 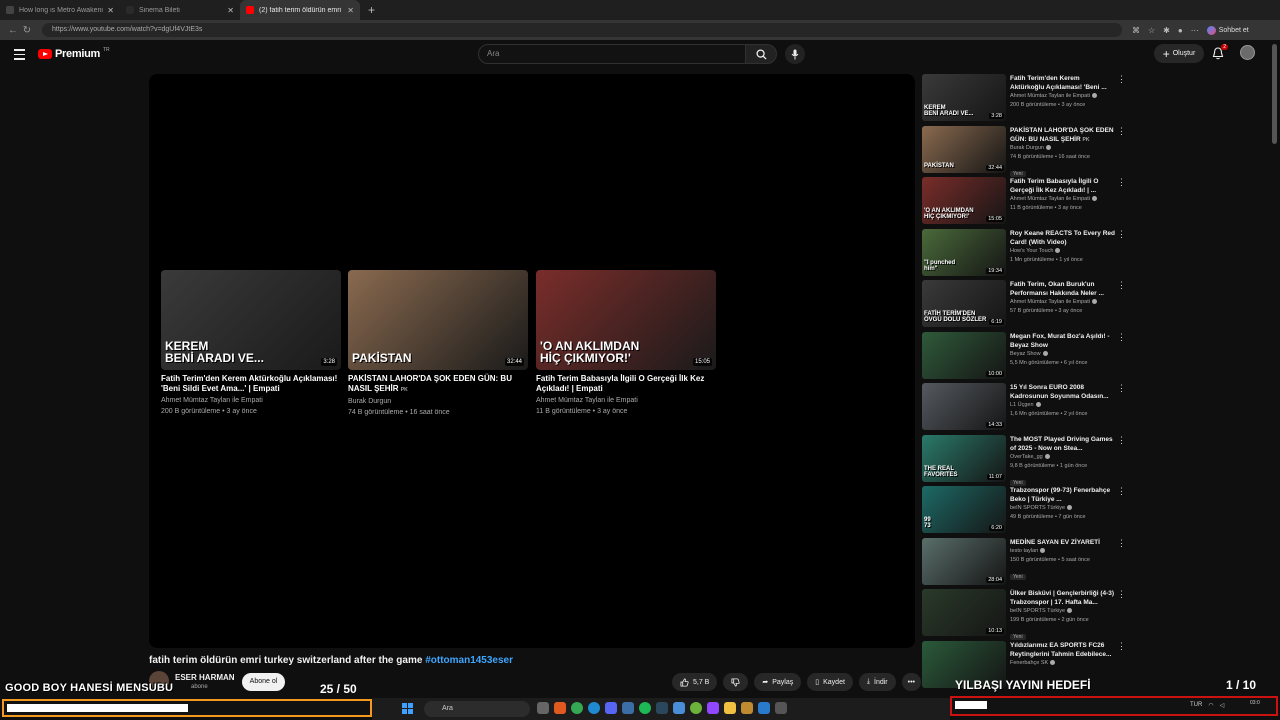 I want to click on menu-icon, so click(x=19, y=54).